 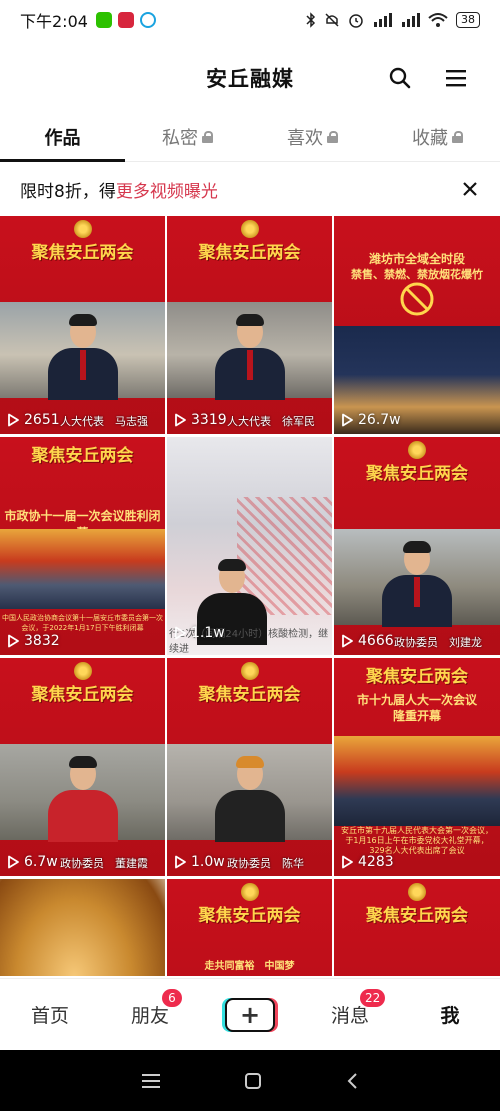 What do you see at coordinates (417, 927) in the screenshot?
I see `video-tile: 聚焦安丘两会` at bounding box center [417, 927].